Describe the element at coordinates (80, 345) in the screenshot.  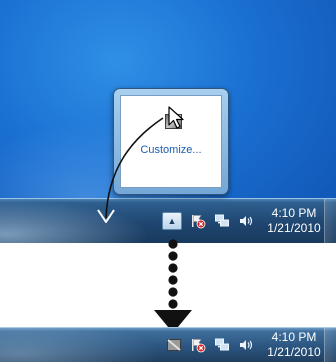
I see `taskbar-after-glow` at that location.